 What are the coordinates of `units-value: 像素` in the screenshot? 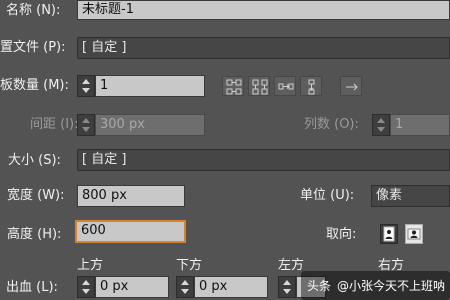 It's located at (389, 195).